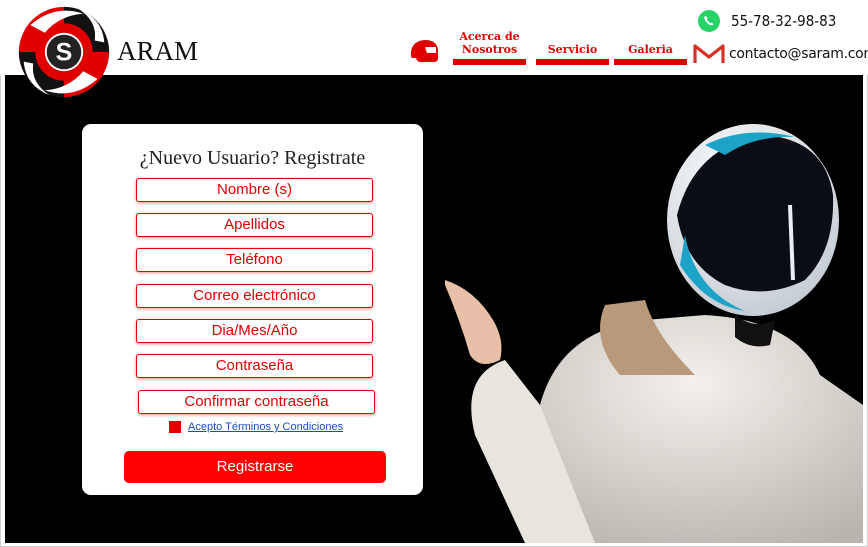 This screenshot has width=868, height=547. Describe the element at coordinates (572, 49) in the screenshot. I see `nav-label: Servicio` at that location.